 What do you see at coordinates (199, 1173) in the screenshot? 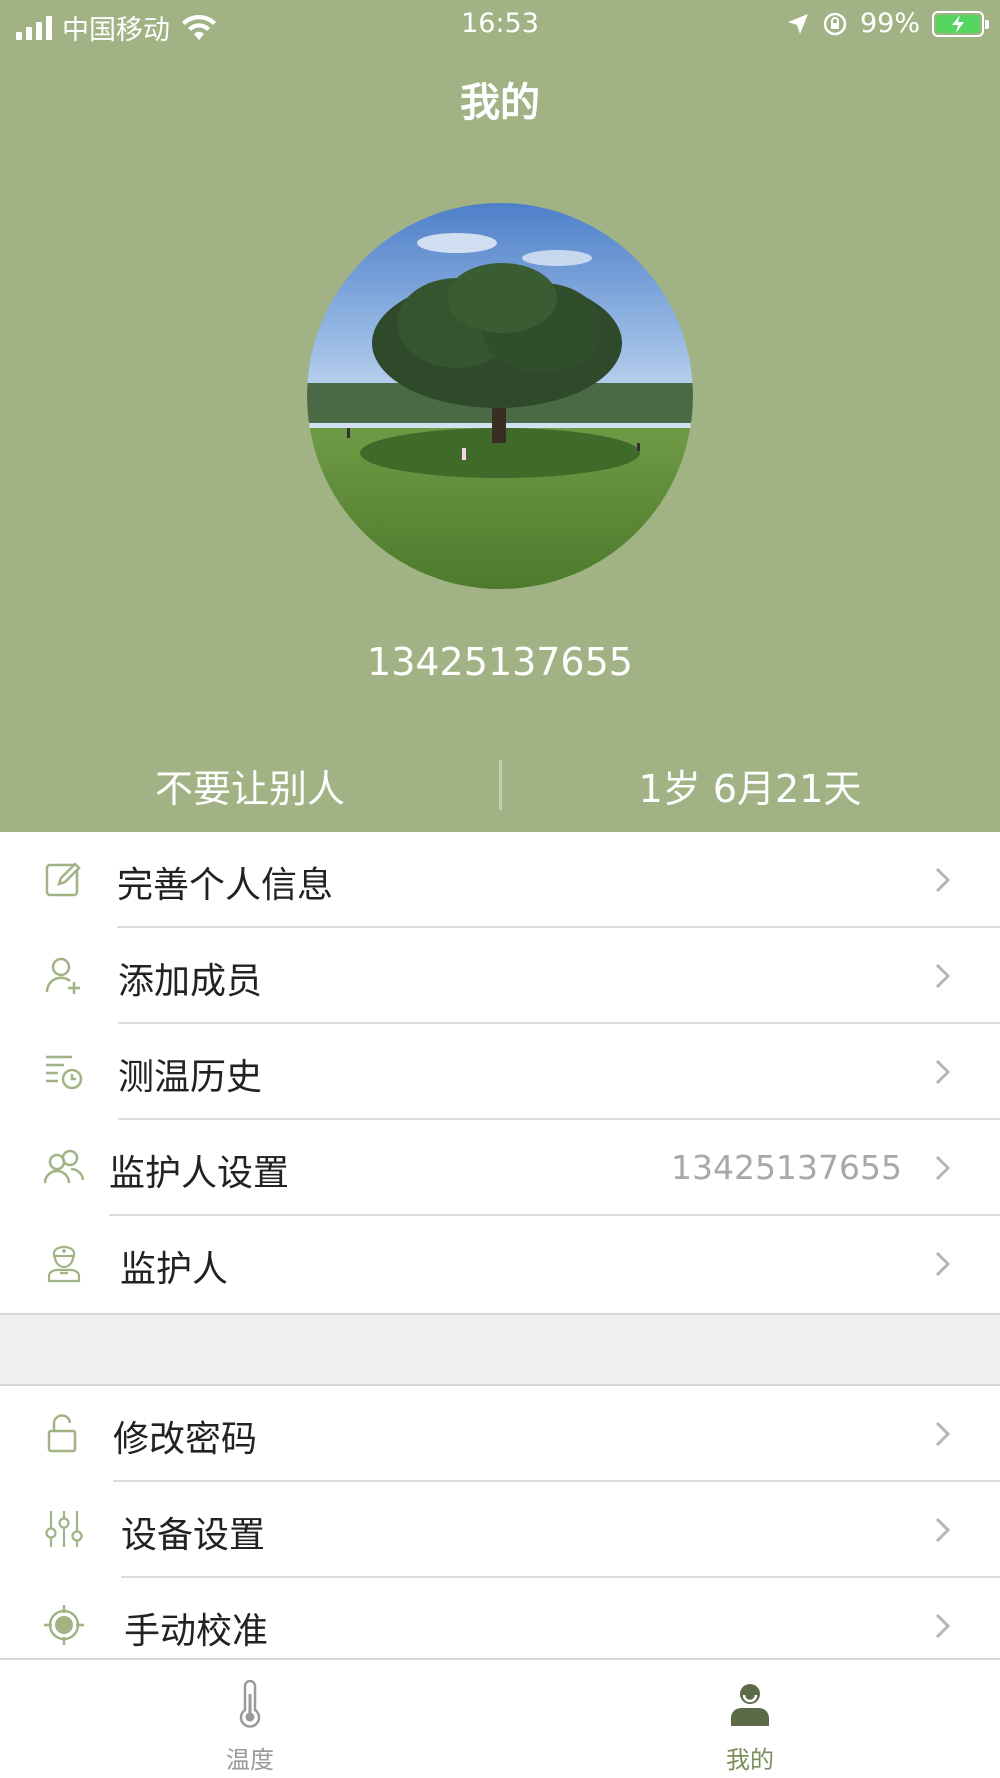
I see `menu-item-label: 监护人设置` at bounding box center [199, 1173].